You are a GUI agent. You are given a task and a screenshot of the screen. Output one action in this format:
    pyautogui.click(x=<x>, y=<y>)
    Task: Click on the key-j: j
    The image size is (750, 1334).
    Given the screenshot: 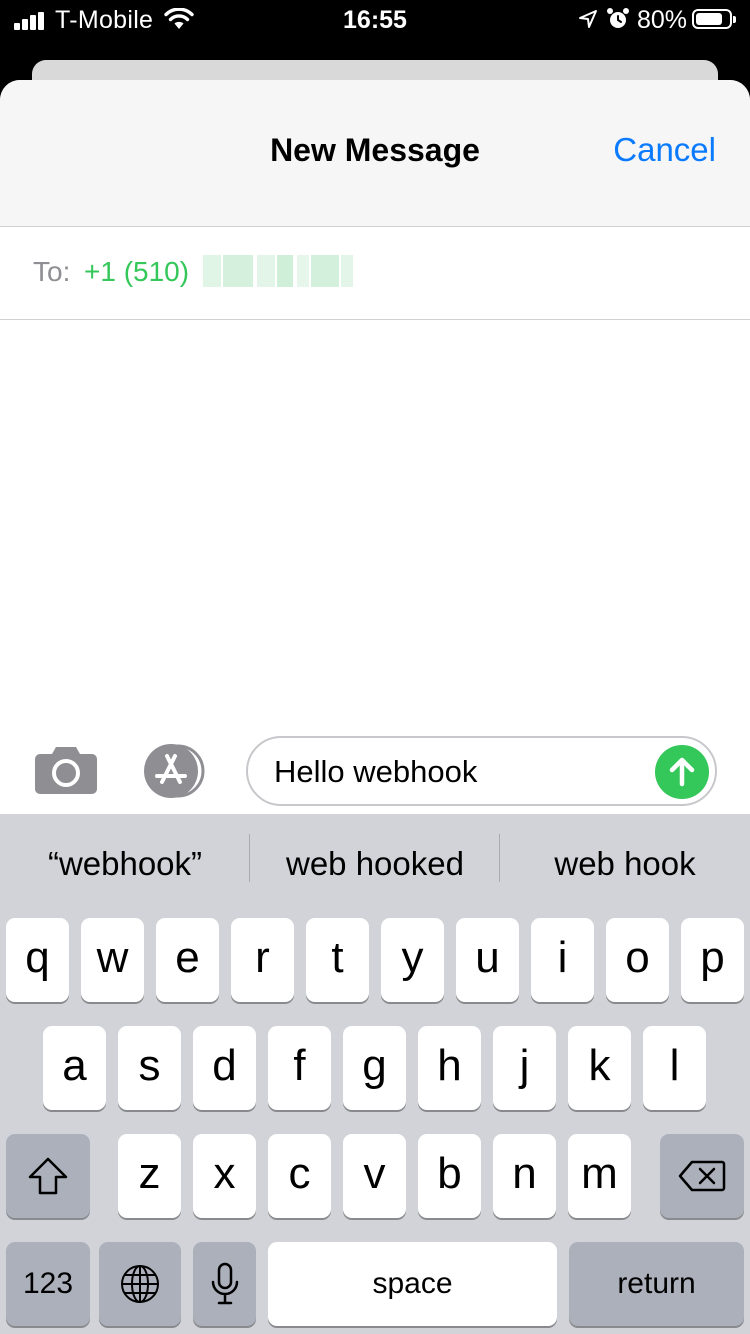 What is the action you would take?
    pyautogui.click(x=524, y=1068)
    